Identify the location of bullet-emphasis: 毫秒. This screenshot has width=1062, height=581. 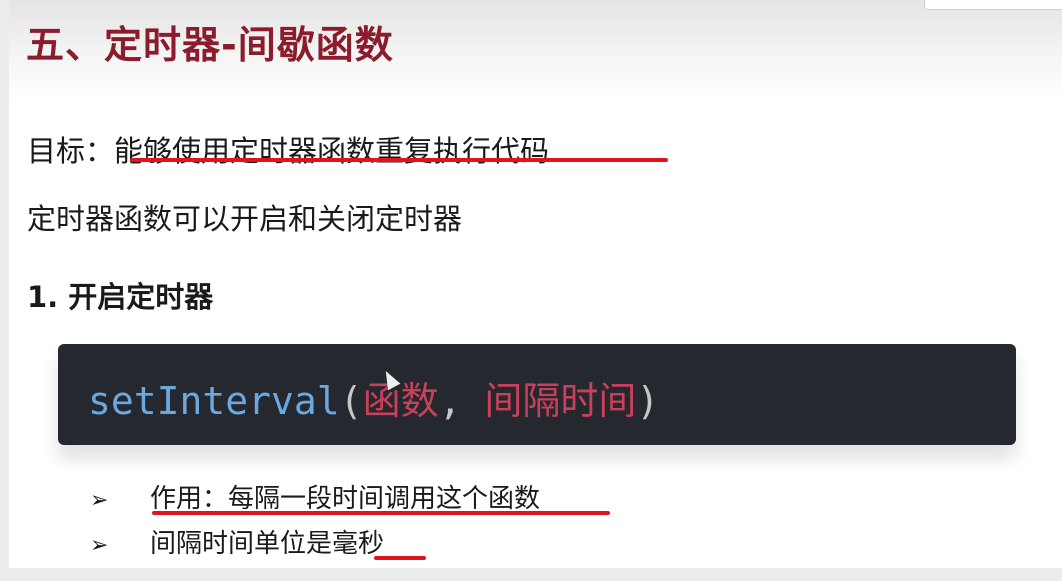
(358, 544).